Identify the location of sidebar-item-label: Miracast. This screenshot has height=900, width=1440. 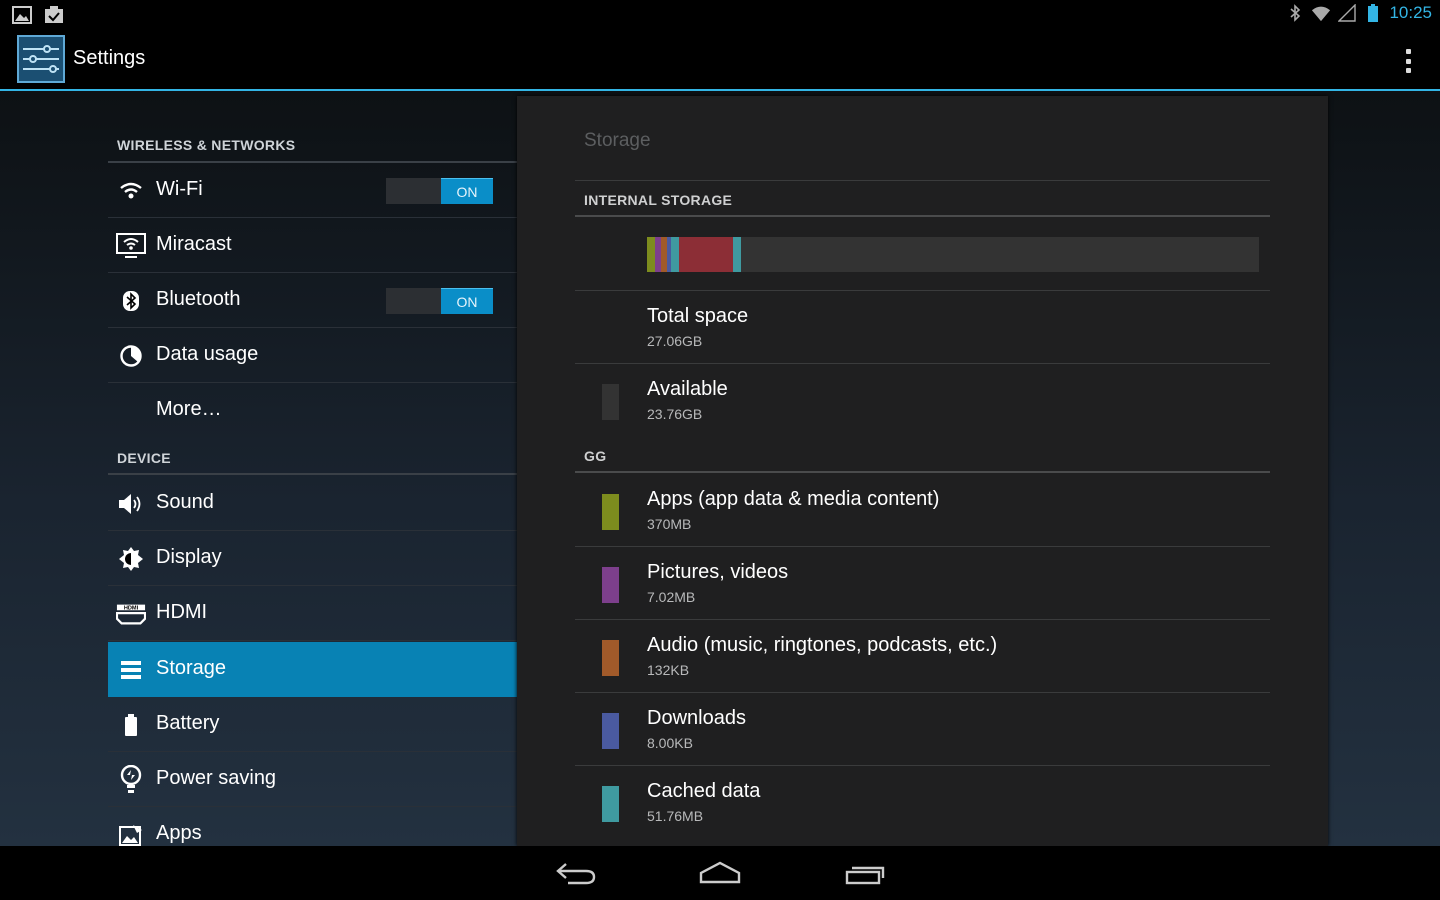
(194, 244).